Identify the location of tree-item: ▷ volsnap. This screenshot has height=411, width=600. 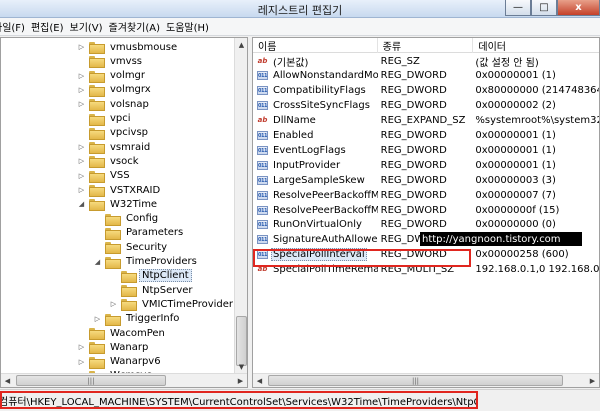
(114, 104).